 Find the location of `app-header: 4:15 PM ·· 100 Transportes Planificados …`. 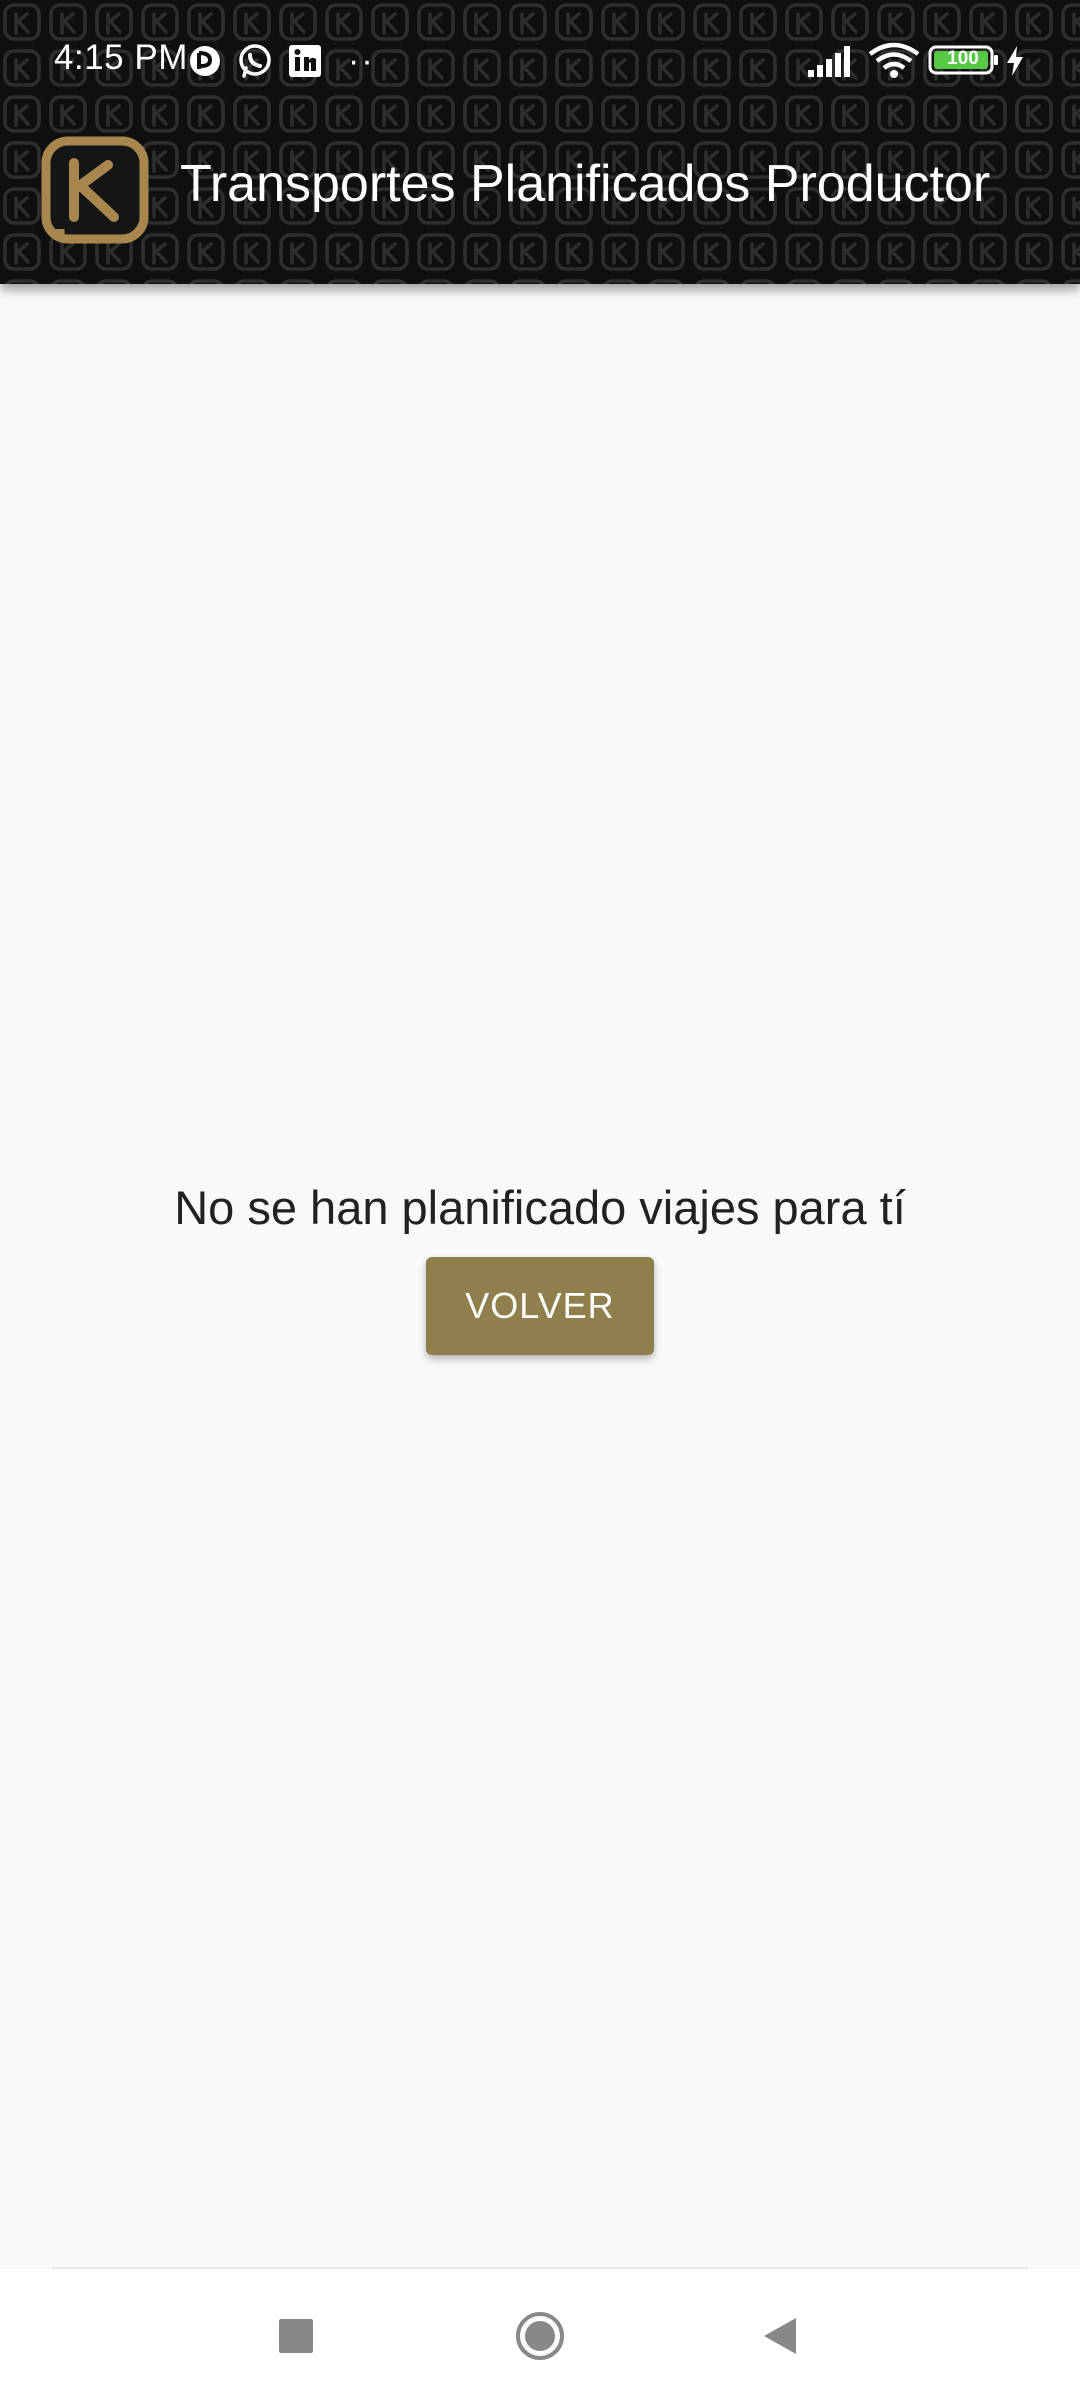

app-header: 4:15 PM ·· 100 Transportes Planificados … is located at coordinates (540, 142).